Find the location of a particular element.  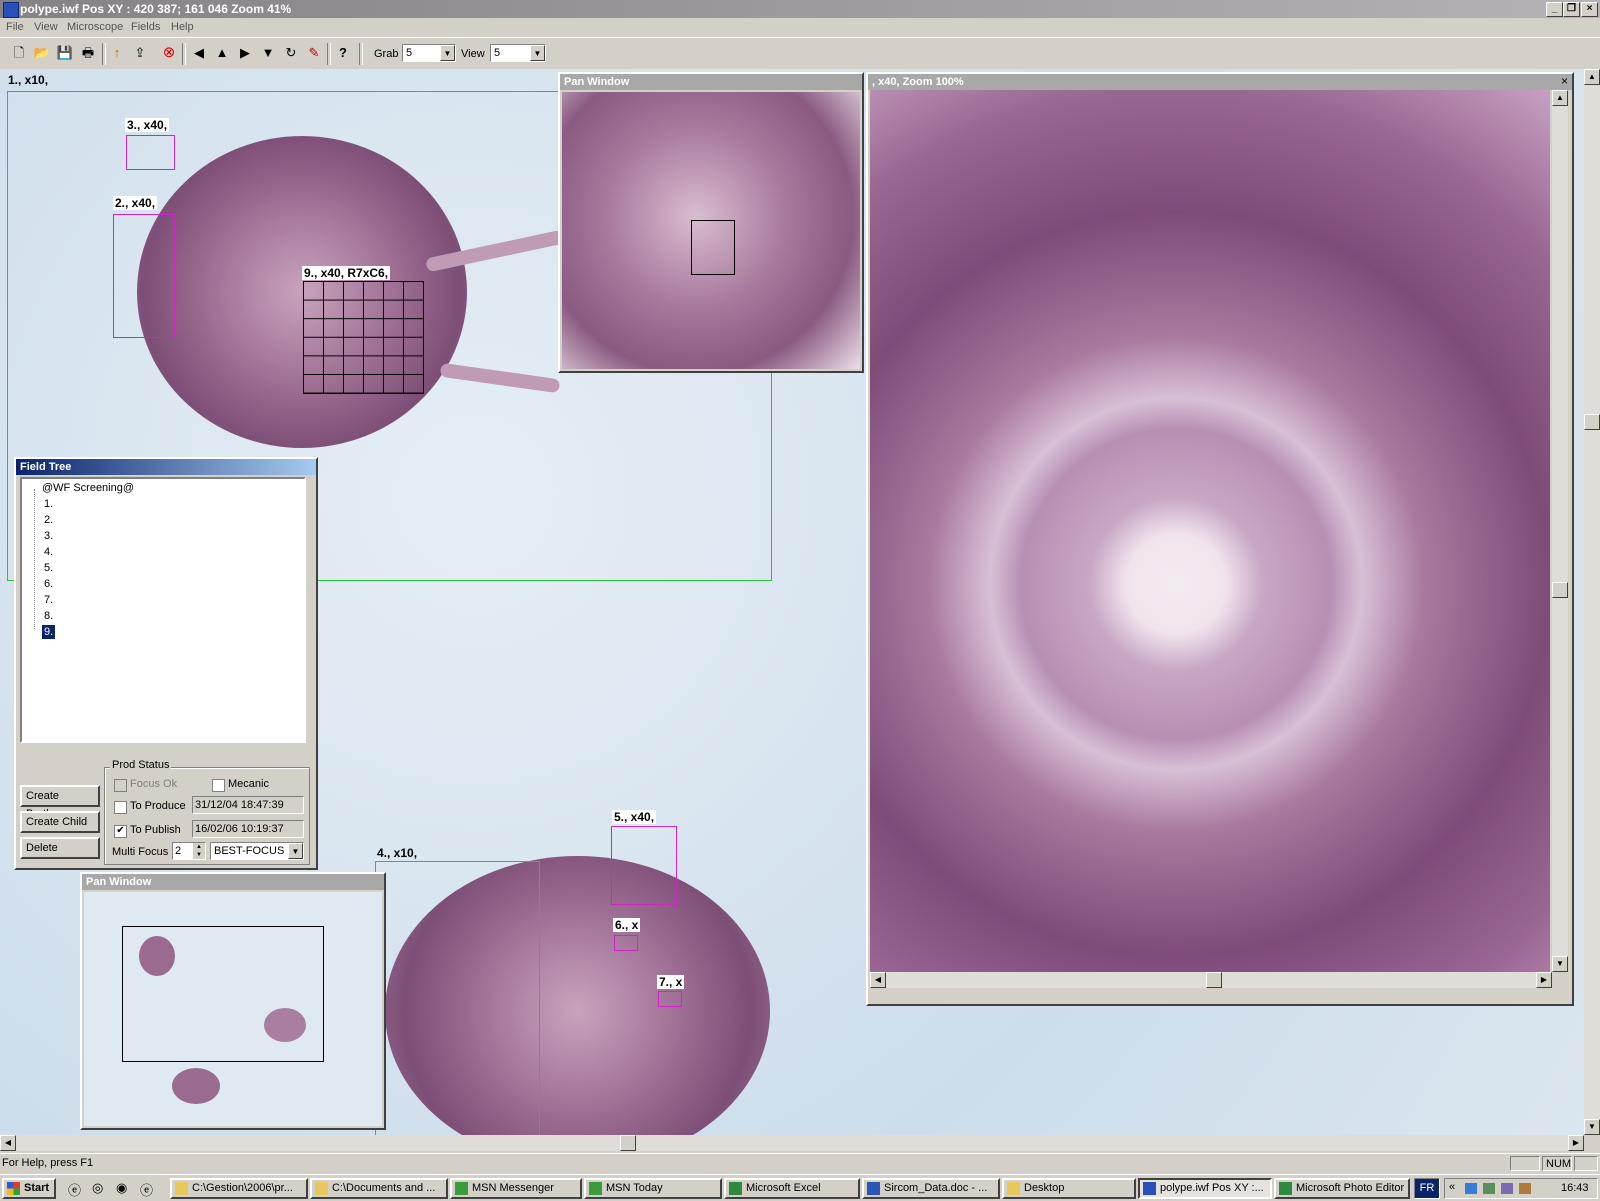

field-2-box is located at coordinates (144, 276).